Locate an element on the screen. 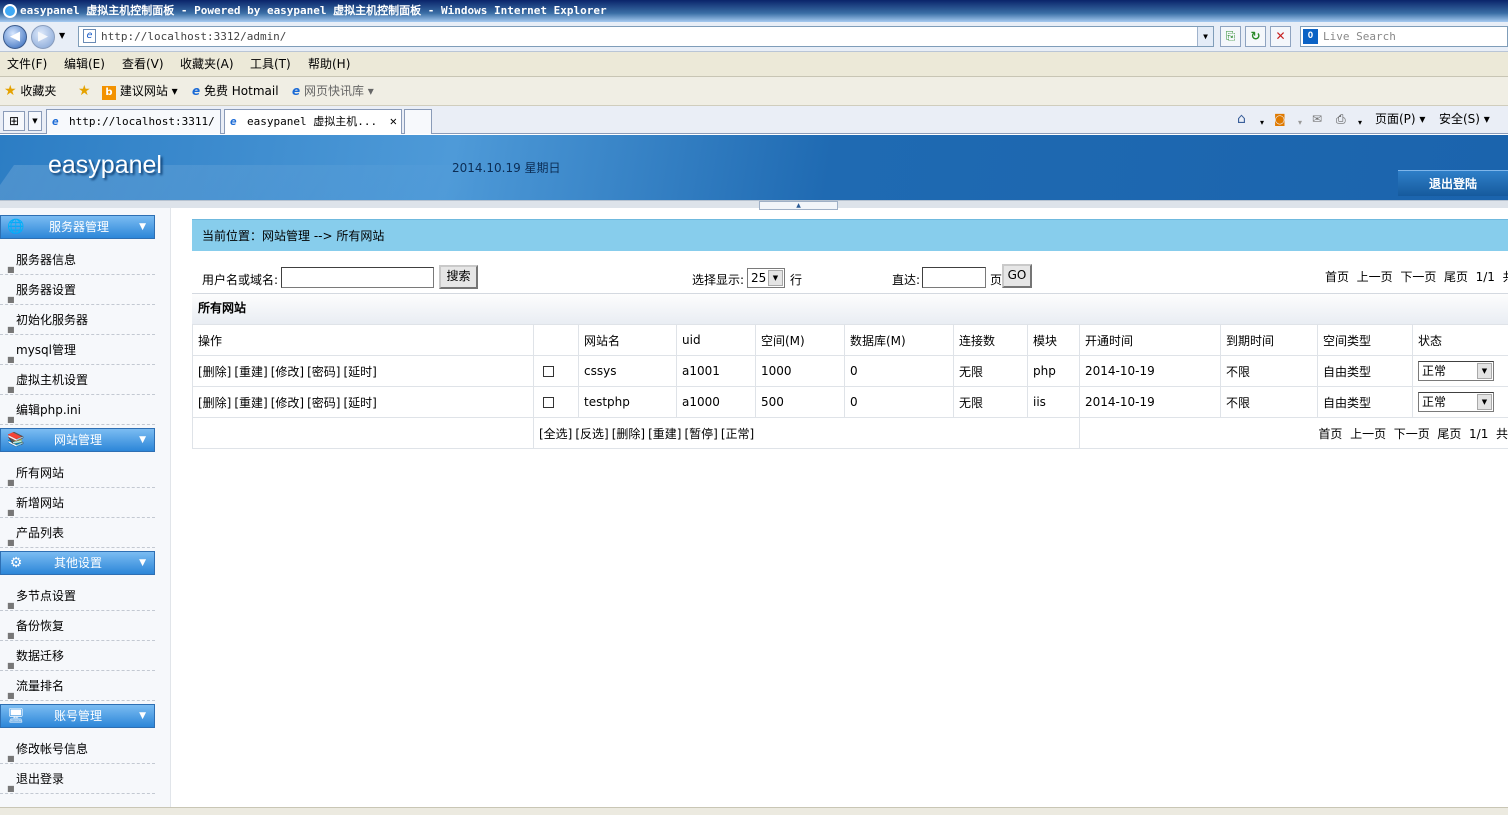 The height and width of the screenshot is (815, 1508). mail-icon: ✉ is located at coordinates (1317, 119).